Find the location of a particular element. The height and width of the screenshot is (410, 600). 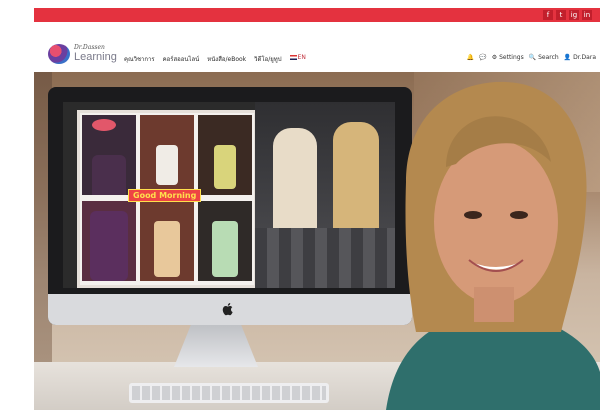

notifications-icon: 🔔 is located at coordinates (470, 57).